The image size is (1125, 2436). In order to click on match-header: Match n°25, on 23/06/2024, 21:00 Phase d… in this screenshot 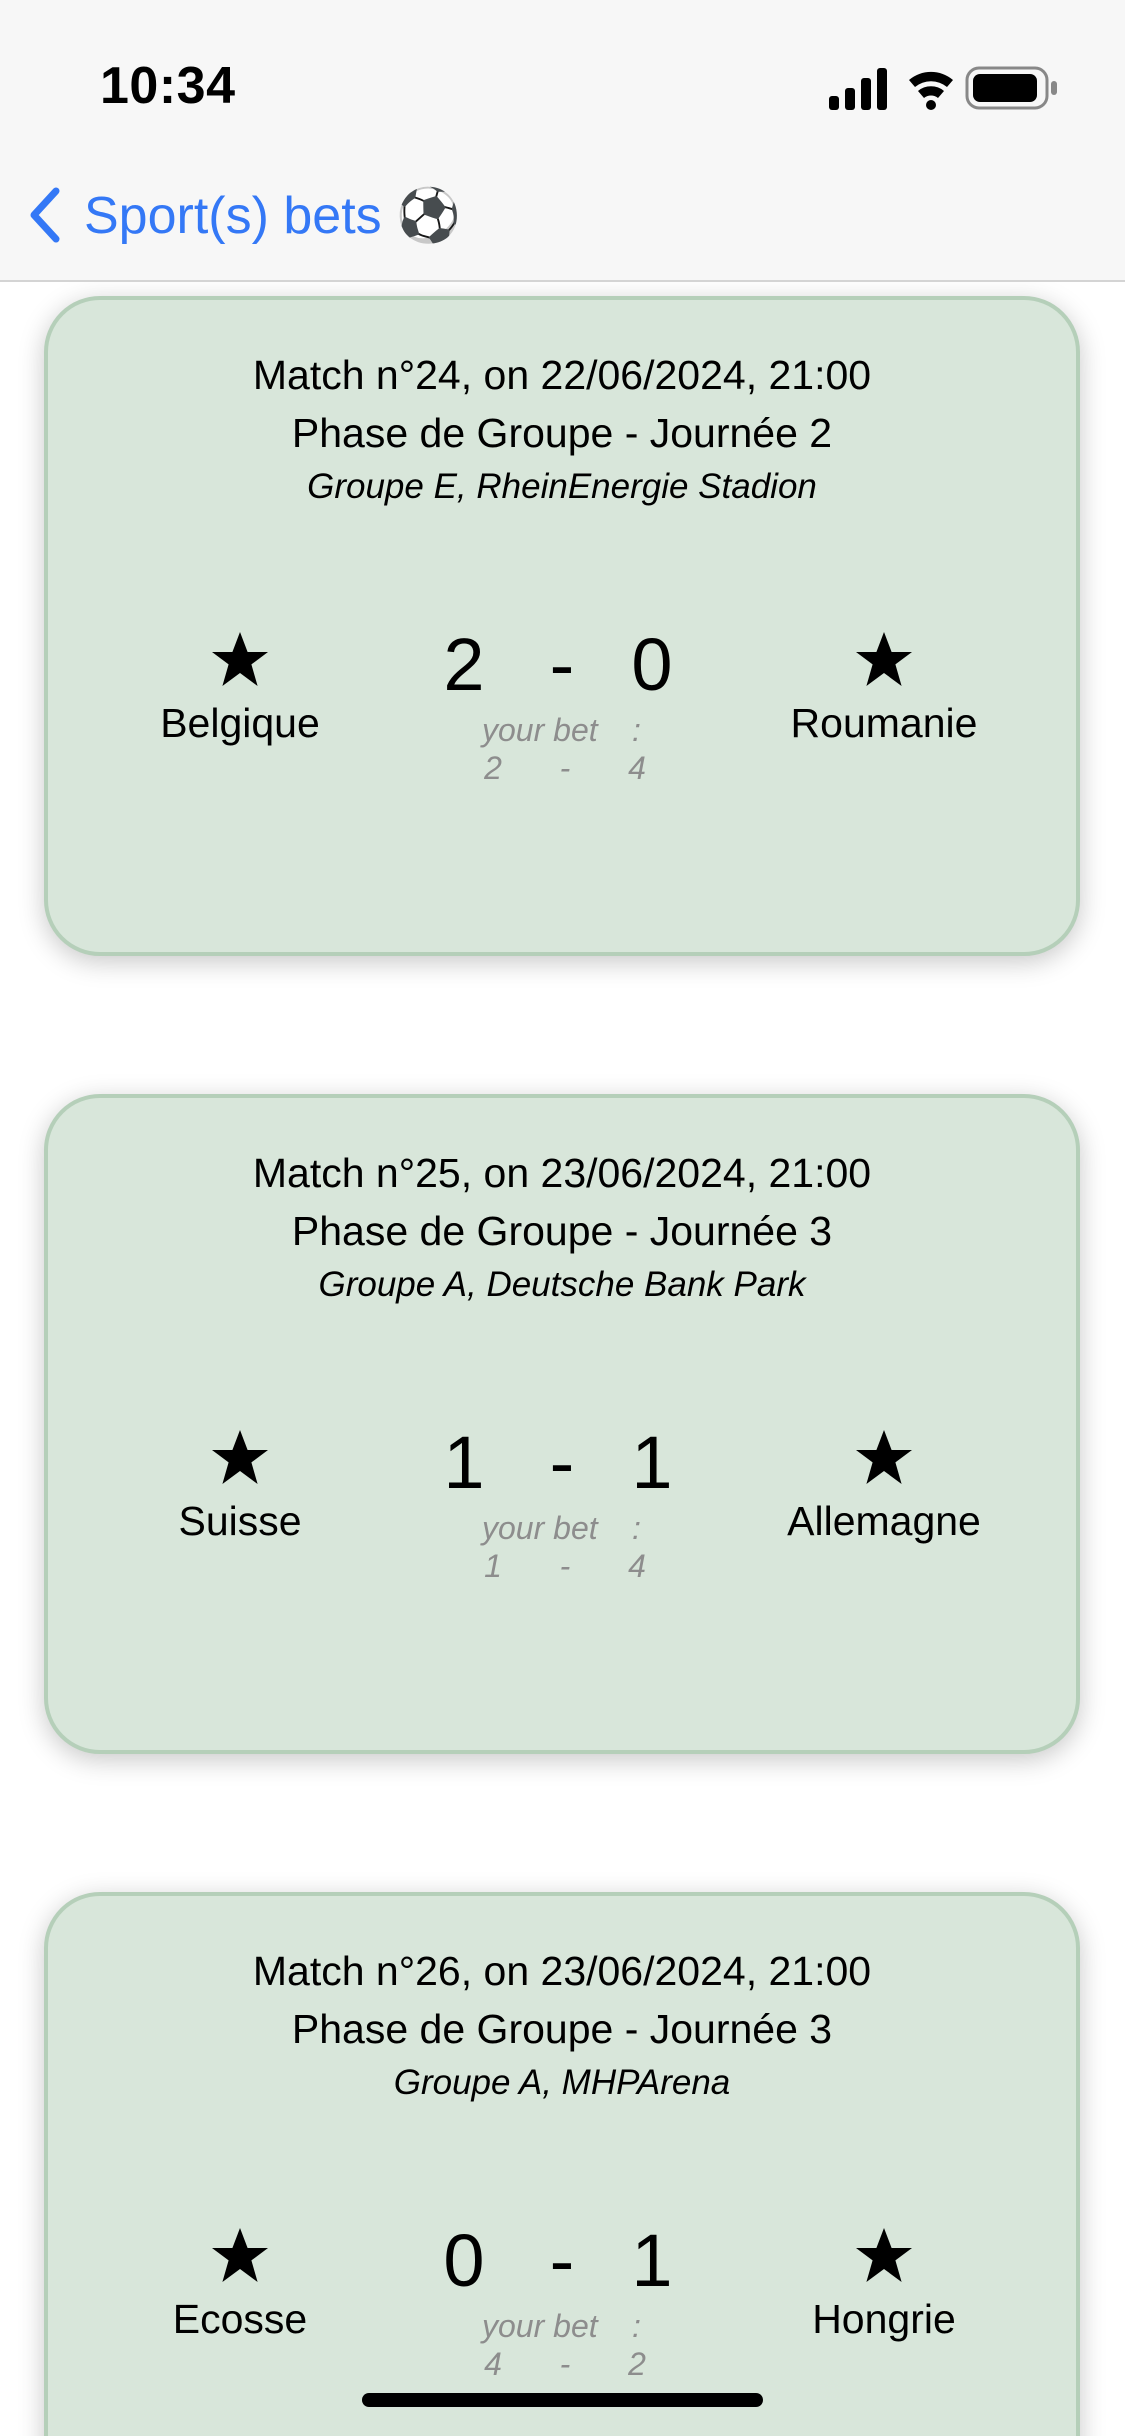, I will do `click(562, 1227)`.